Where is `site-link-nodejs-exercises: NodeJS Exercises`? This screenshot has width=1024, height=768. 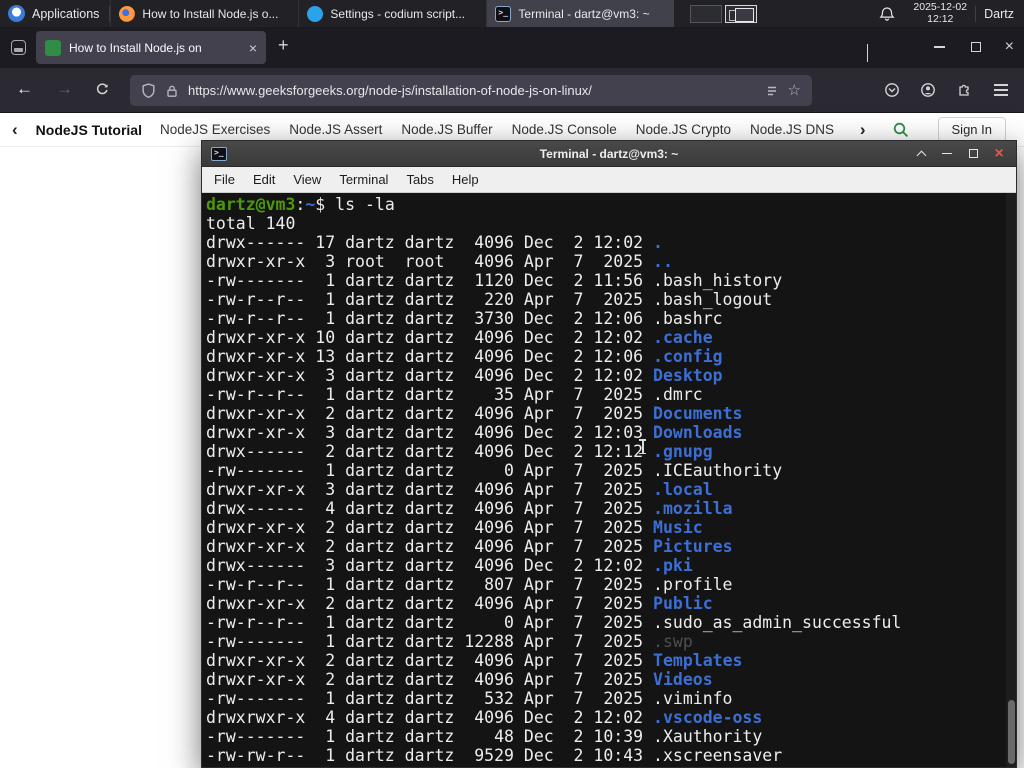 site-link-nodejs-exercises: NodeJS Exercises is located at coordinates (215, 129).